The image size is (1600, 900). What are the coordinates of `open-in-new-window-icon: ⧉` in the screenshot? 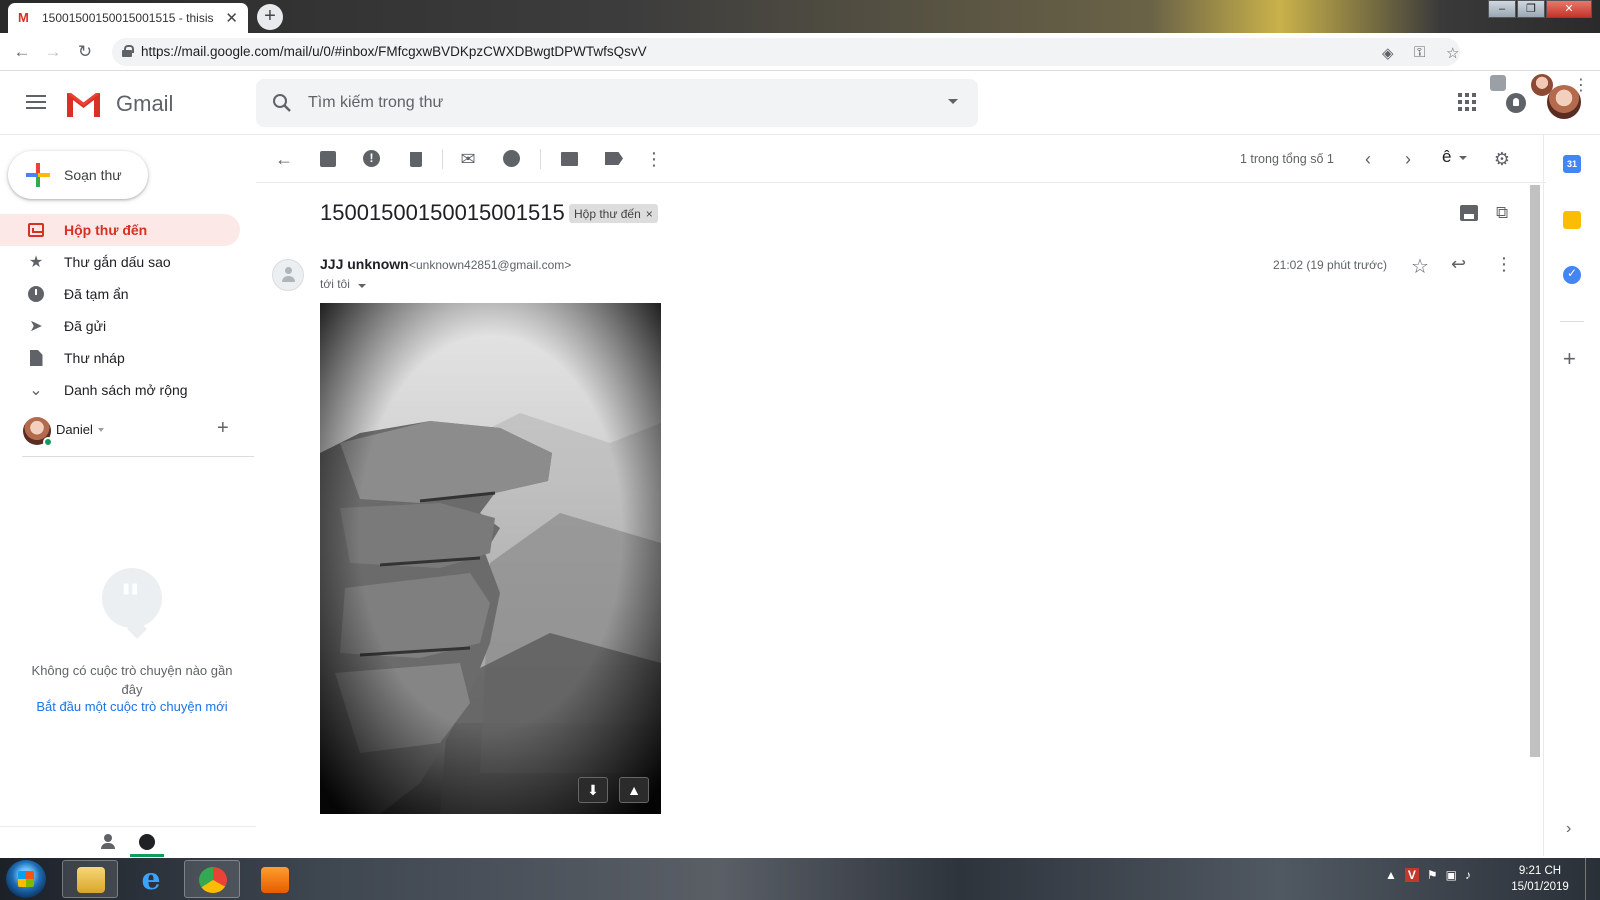 It's located at (1502, 213).